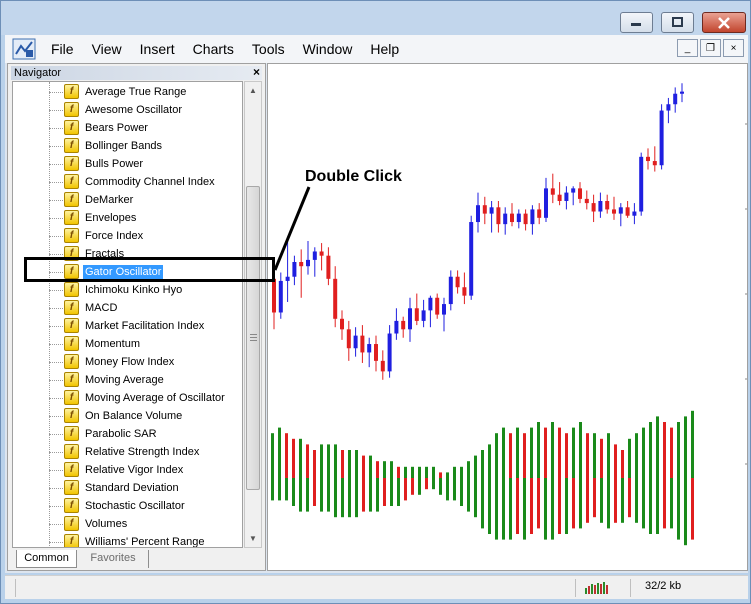  Describe the element at coordinates (157, 49) in the screenshot. I see `menu-insert: Insert` at that location.